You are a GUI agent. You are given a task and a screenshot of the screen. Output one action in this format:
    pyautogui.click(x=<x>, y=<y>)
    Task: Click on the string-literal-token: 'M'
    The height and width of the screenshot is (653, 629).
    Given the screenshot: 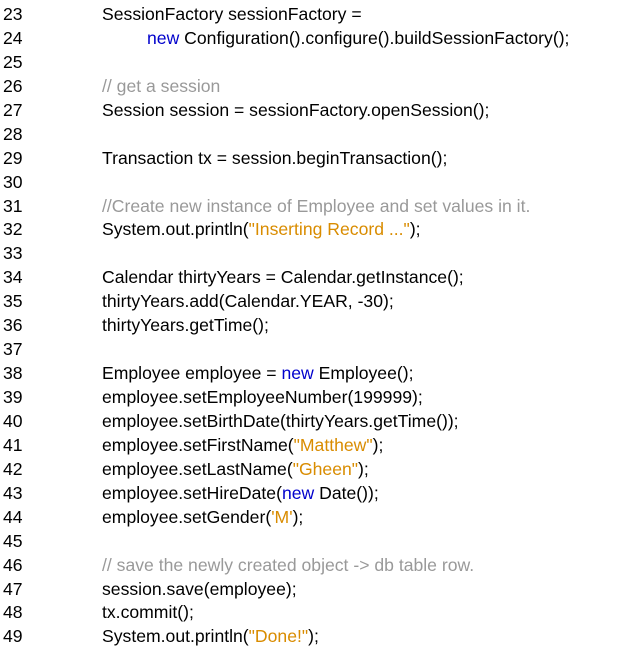 What is the action you would take?
    pyautogui.click(x=282, y=516)
    